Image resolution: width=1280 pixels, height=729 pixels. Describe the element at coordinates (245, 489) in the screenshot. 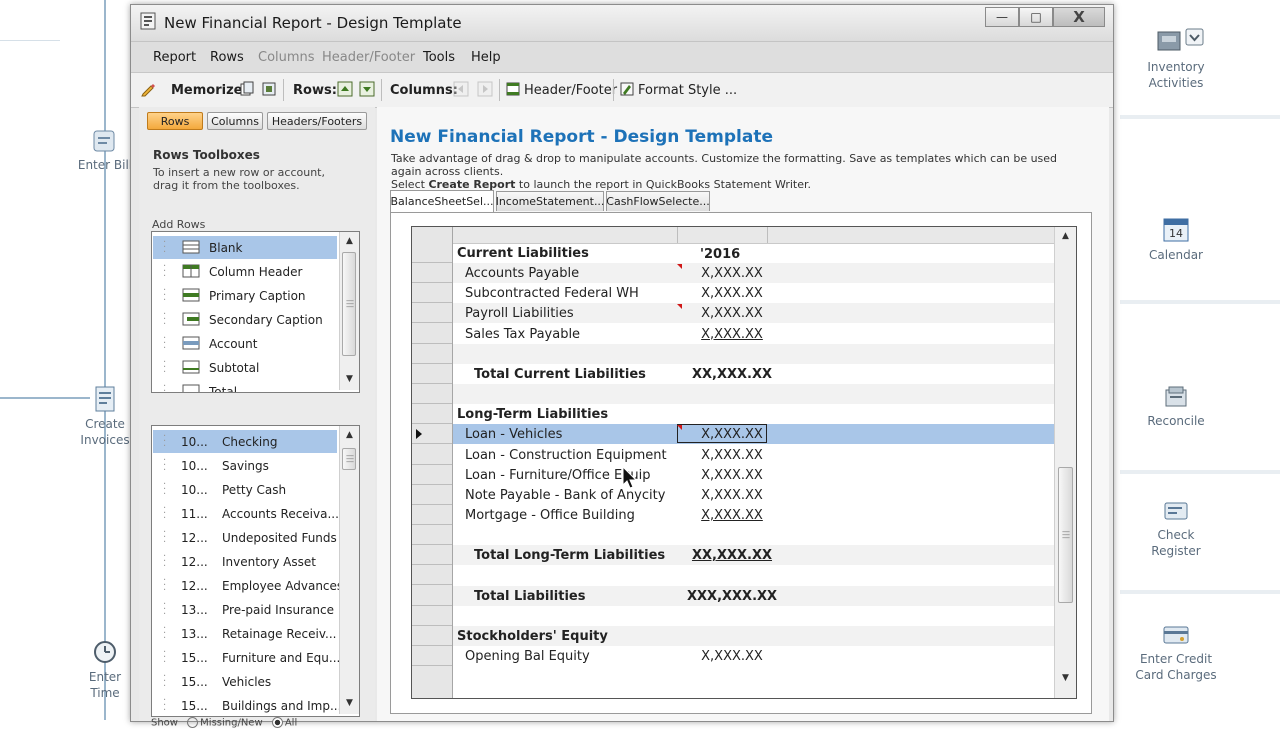

I see `account-item: · · · 10... Petty Cash` at that location.